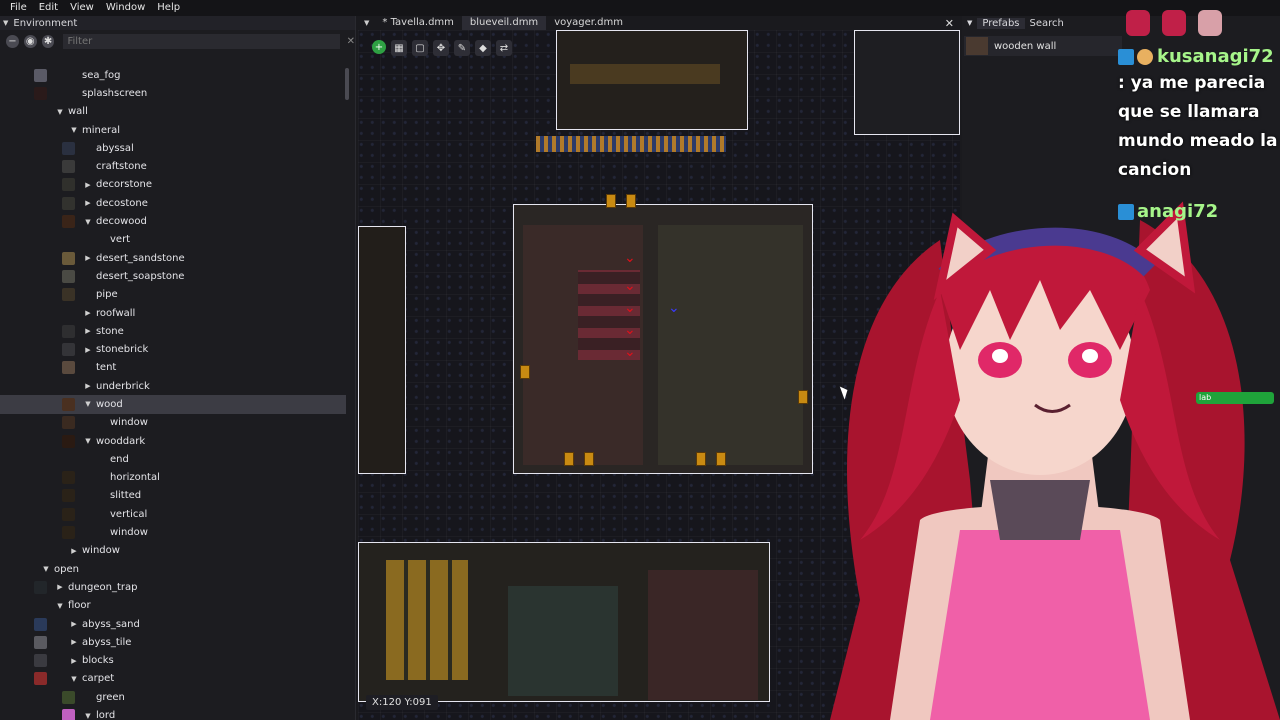 The width and height of the screenshot is (1280, 720). Describe the element at coordinates (173, 93) in the screenshot. I see `tree-item: splashscreen` at that location.